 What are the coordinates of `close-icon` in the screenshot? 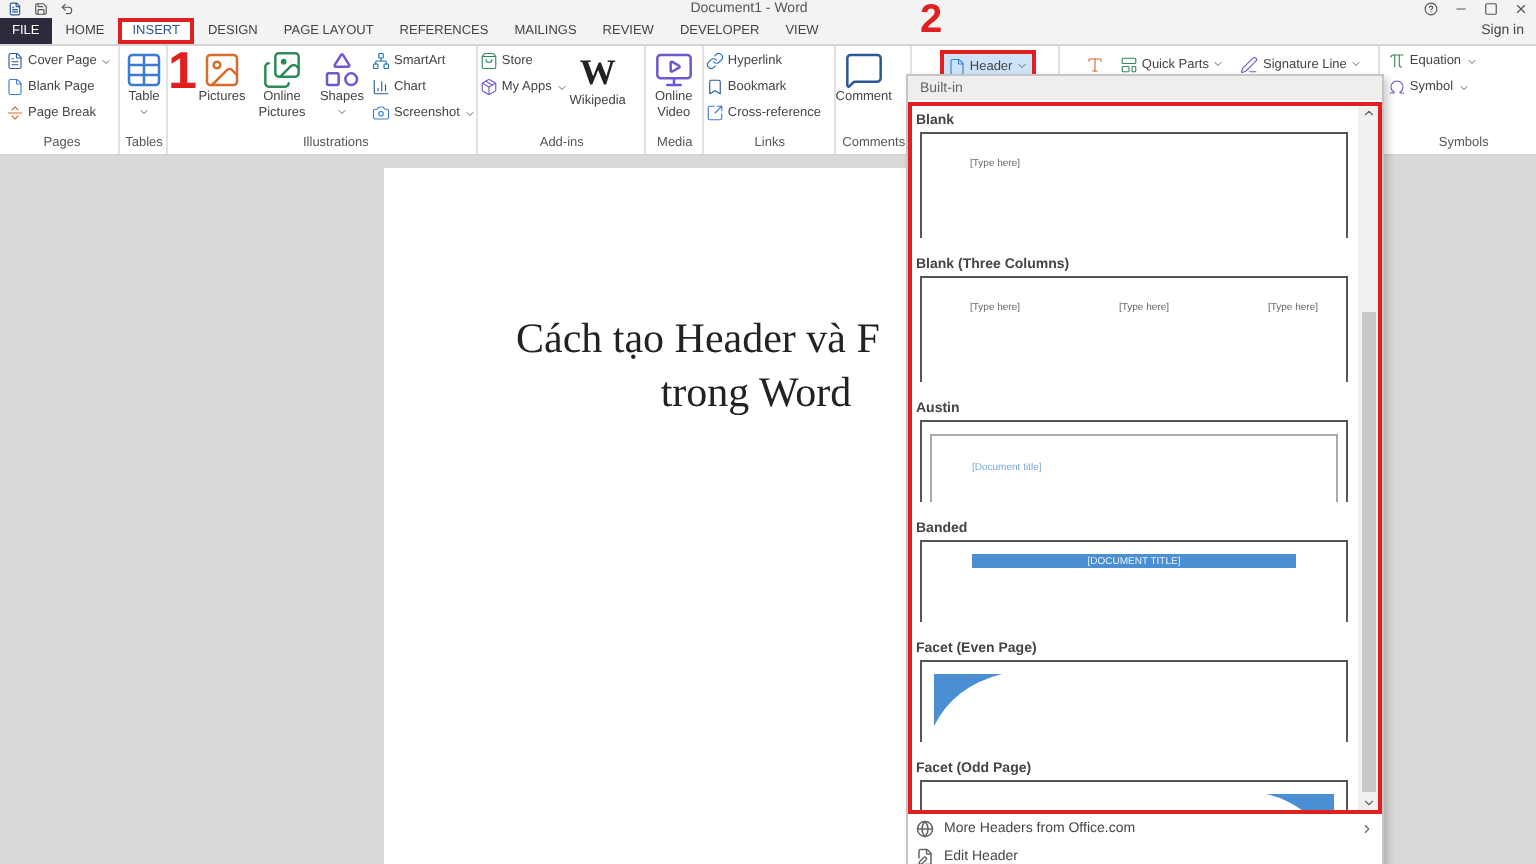 It's located at (1521, 9).